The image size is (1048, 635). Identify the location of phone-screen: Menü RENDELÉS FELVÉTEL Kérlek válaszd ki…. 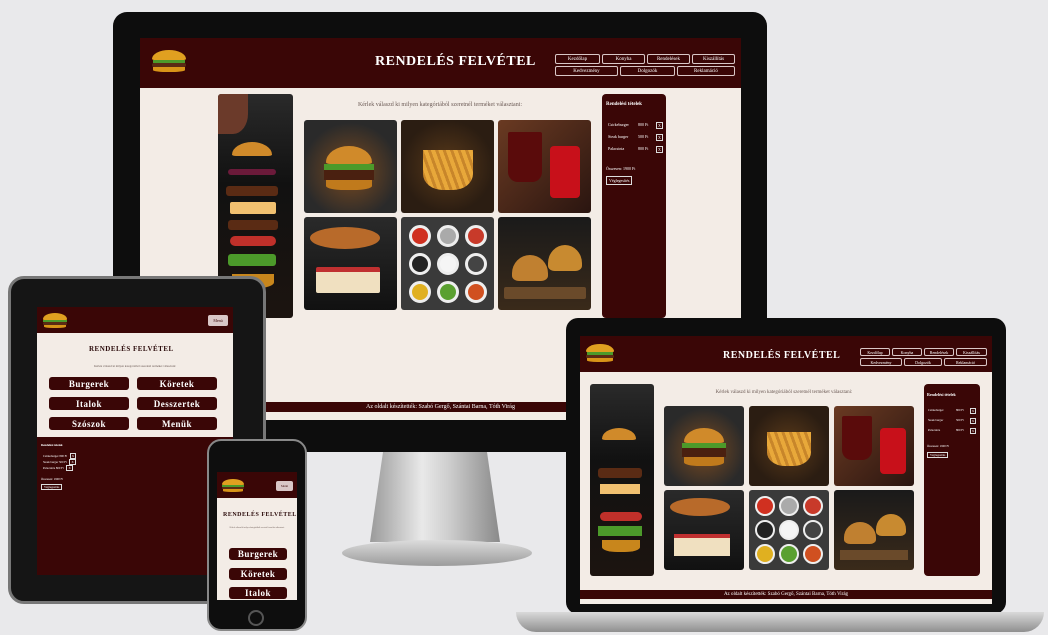
(257, 536).